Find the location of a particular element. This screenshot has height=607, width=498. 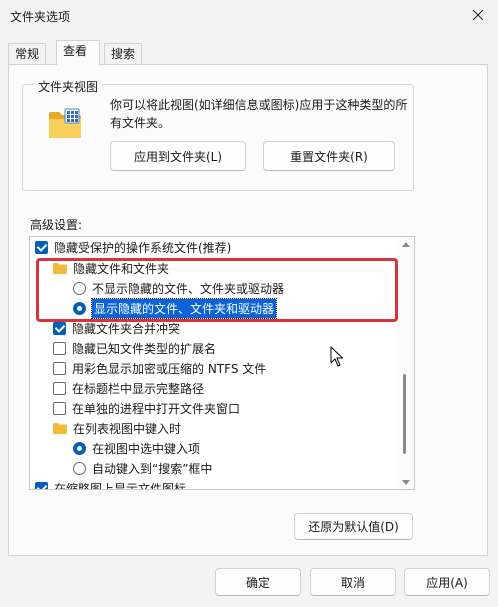

tree-item-label: 在单独的进程中打开文件夹窗口 is located at coordinates (156, 408).